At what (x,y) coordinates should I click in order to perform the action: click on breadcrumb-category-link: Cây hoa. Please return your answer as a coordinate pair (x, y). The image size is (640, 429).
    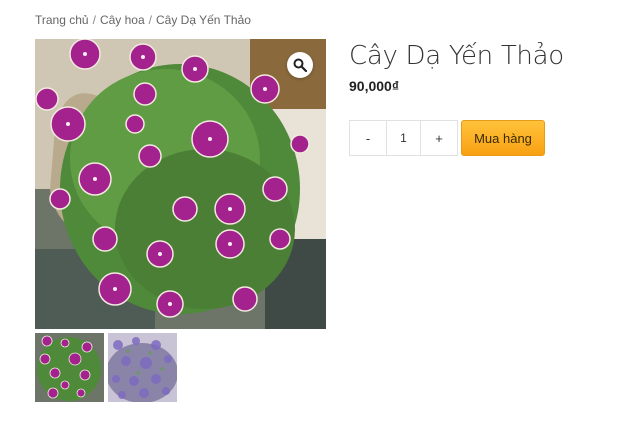
    Looking at the image, I should click on (122, 20).